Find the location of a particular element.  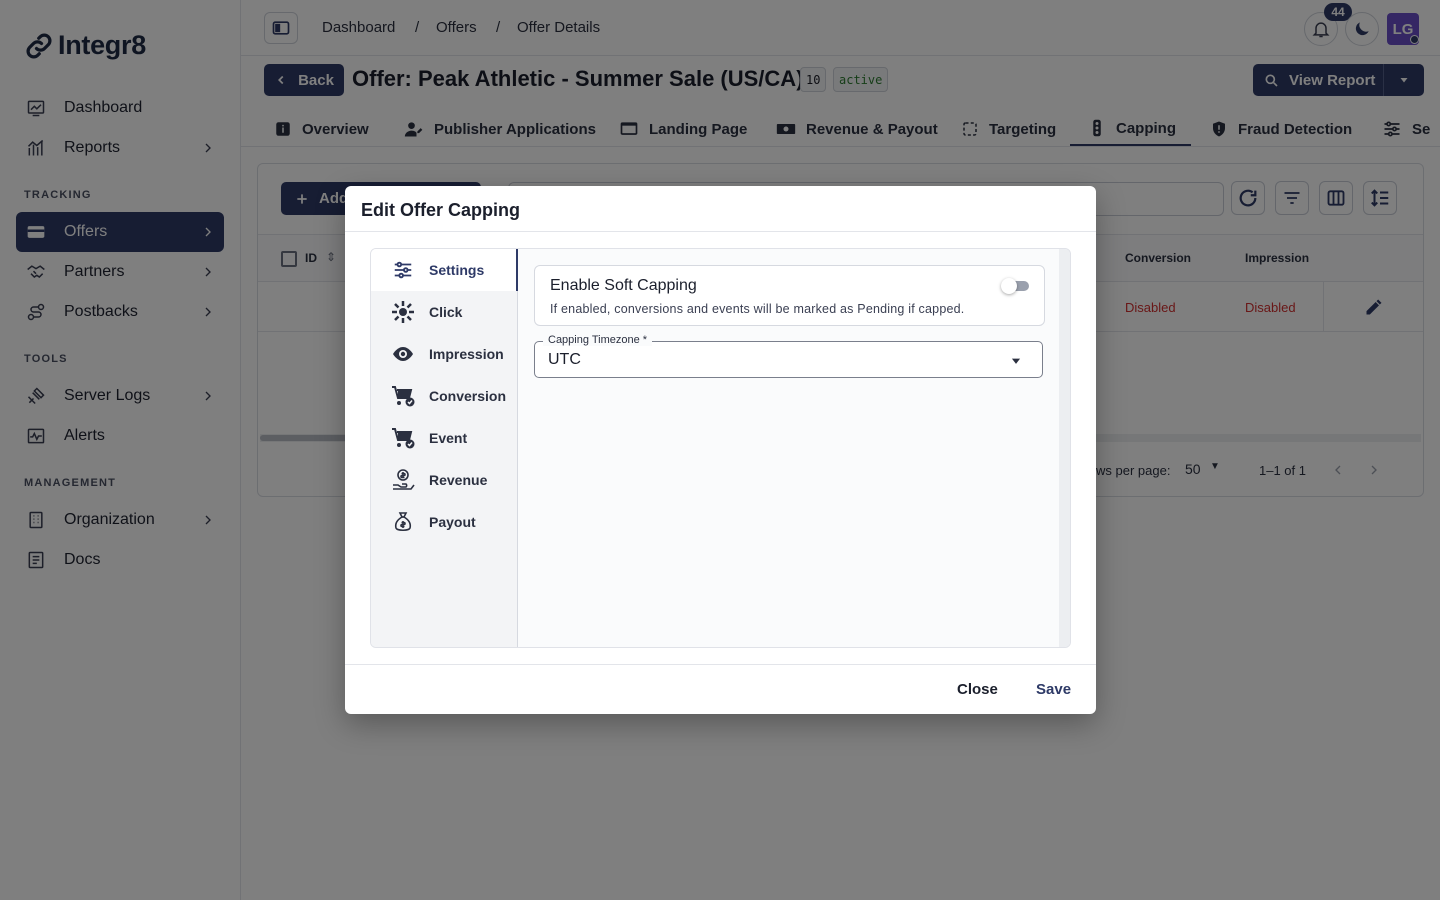

save-button: Save is located at coordinates (1053, 689).